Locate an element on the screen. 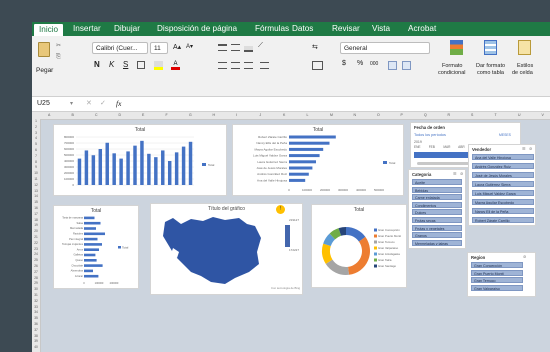  column-header: E is located at coordinates (143, 115).